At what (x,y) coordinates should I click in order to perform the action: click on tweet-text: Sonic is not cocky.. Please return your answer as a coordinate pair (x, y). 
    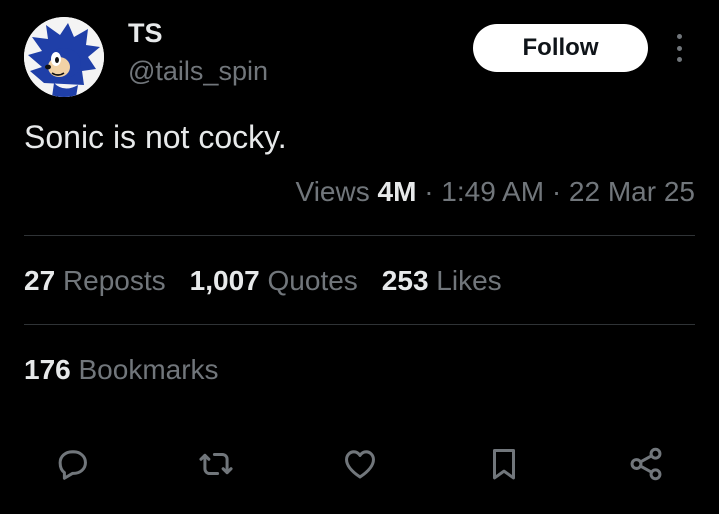
    Looking at the image, I should click on (155, 137).